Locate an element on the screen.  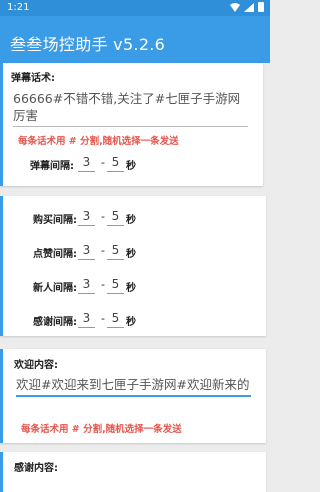
app-title: 叁叁场控助手 v5.2.6 is located at coordinates (88, 44).